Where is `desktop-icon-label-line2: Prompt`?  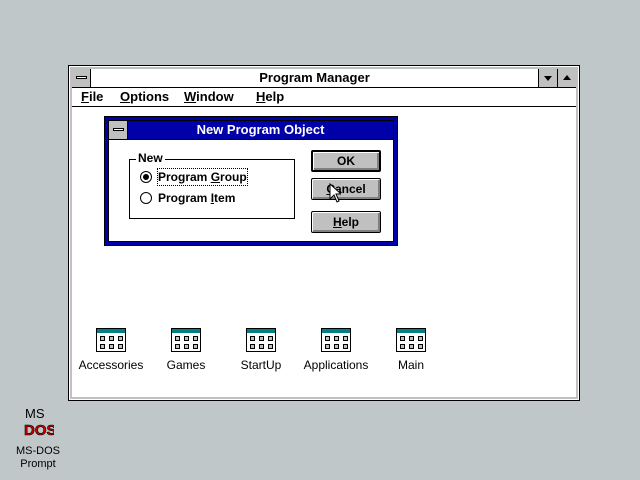 desktop-icon-label-line2: Prompt is located at coordinates (38, 464).